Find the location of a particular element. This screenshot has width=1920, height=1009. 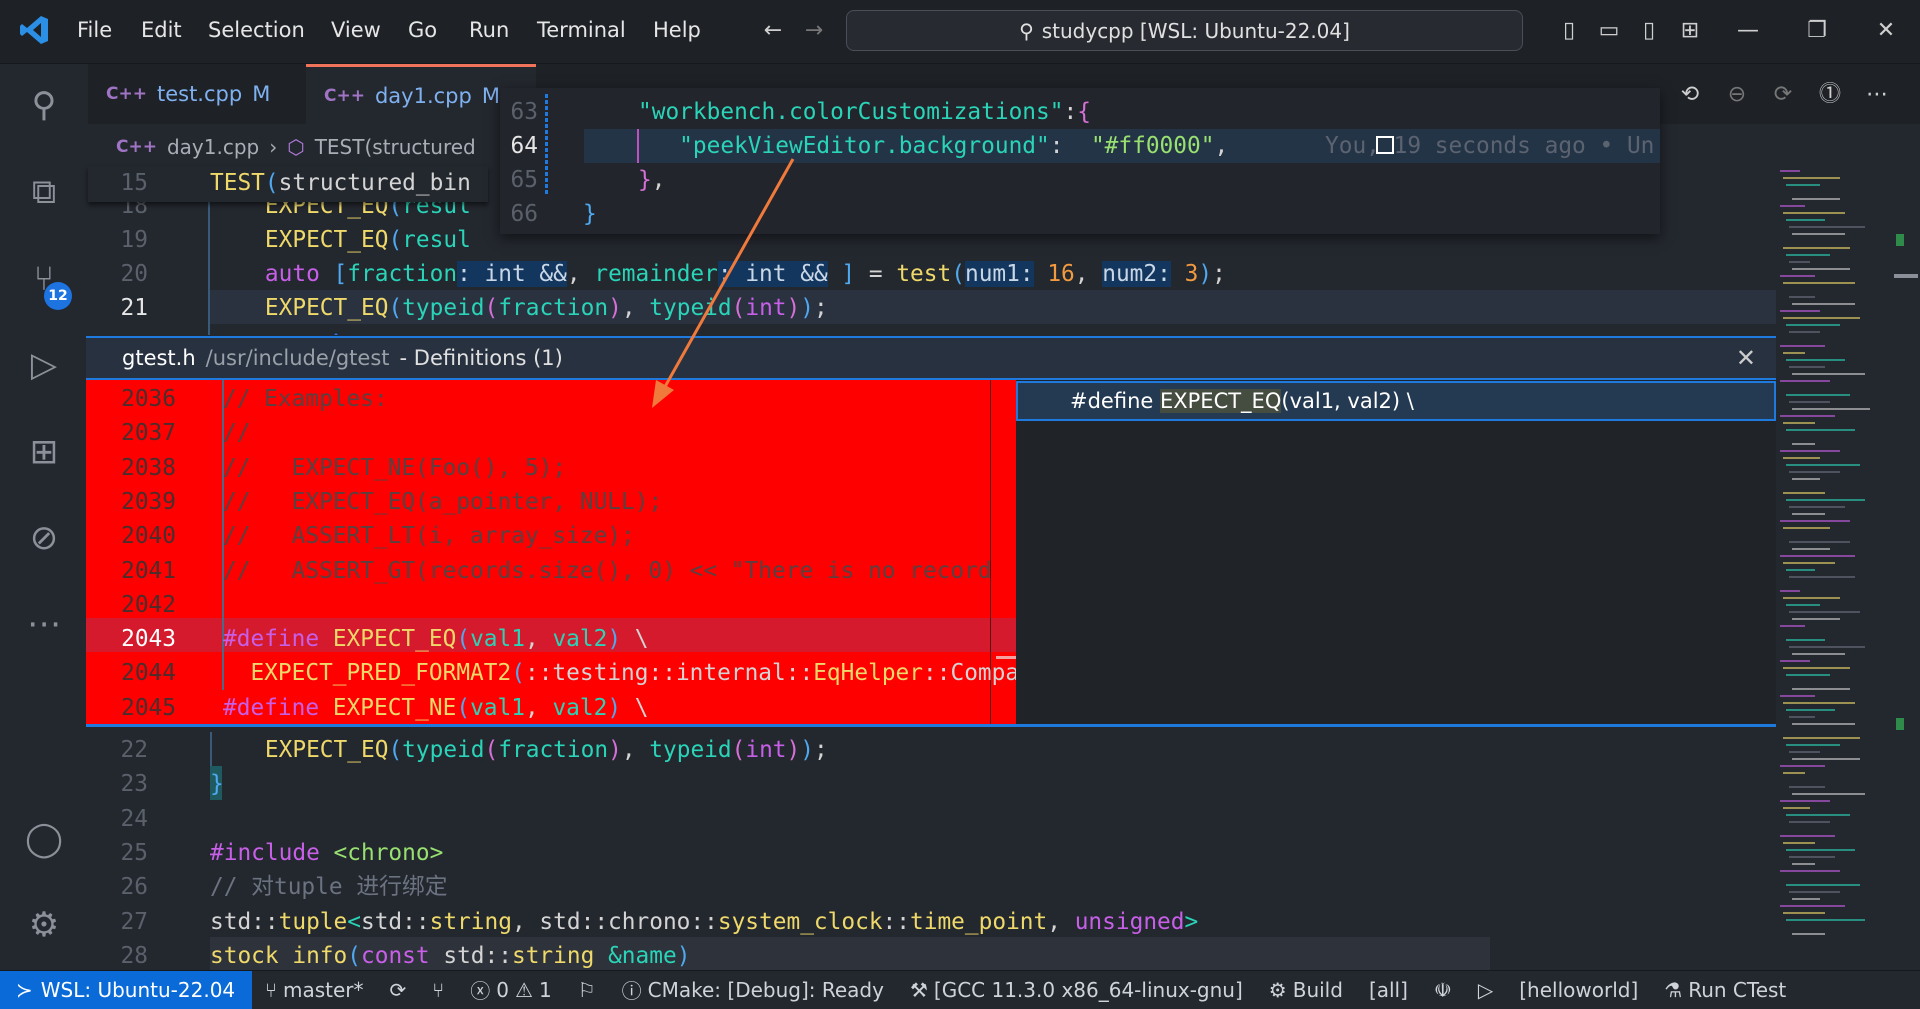

problems-item: ⓧ 0 ⚠ 1 is located at coordinates (510, 989).